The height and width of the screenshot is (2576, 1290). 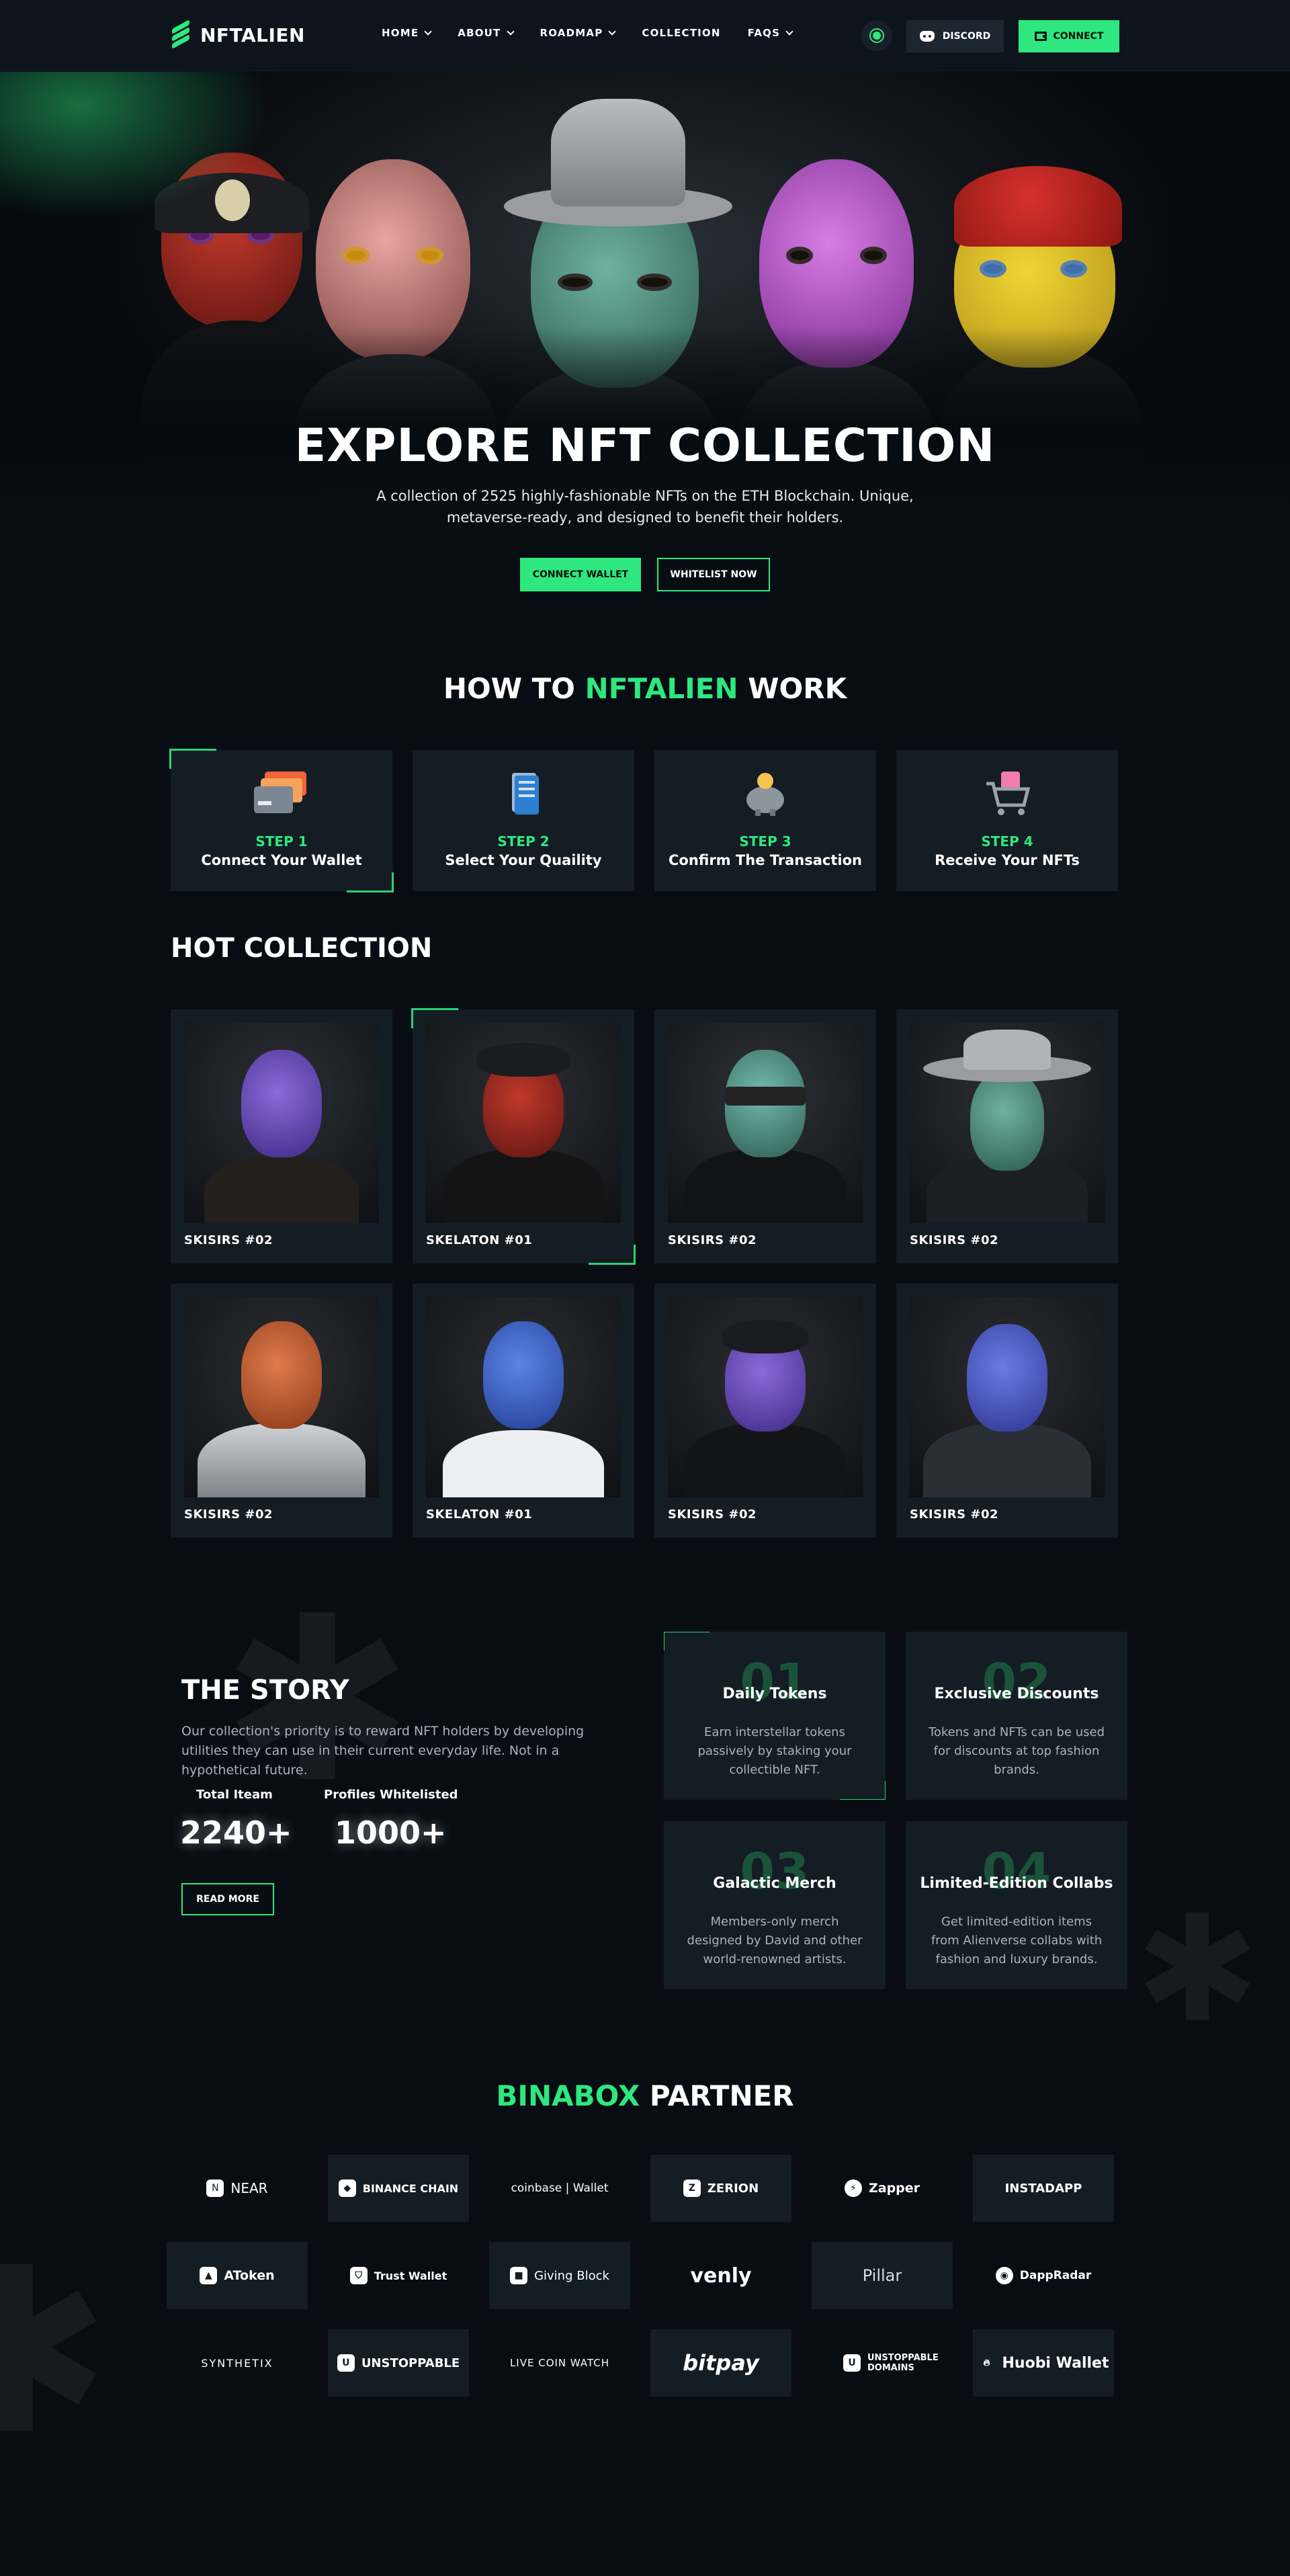 I want to click on partner-logo-giving-block: ■ Giving Block, so click(x=559, y=2275).